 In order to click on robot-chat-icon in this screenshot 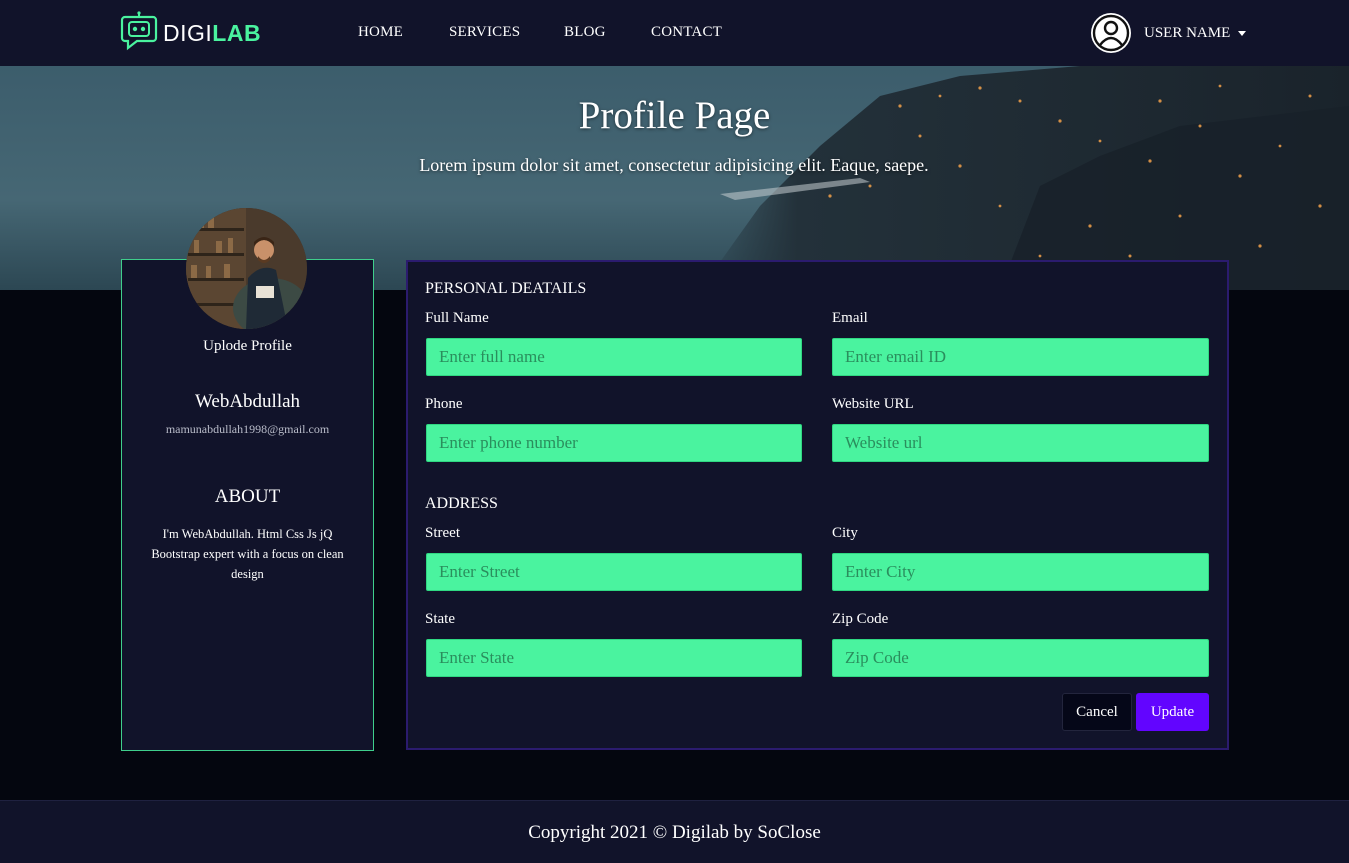, I will do `click(139, 33)`.